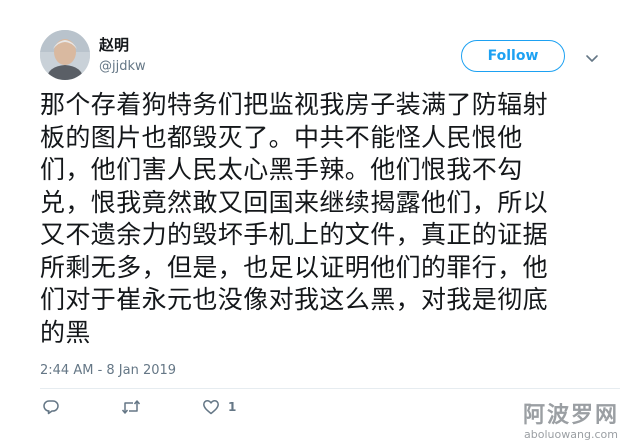  I want to click on divider, so click(330, 388).